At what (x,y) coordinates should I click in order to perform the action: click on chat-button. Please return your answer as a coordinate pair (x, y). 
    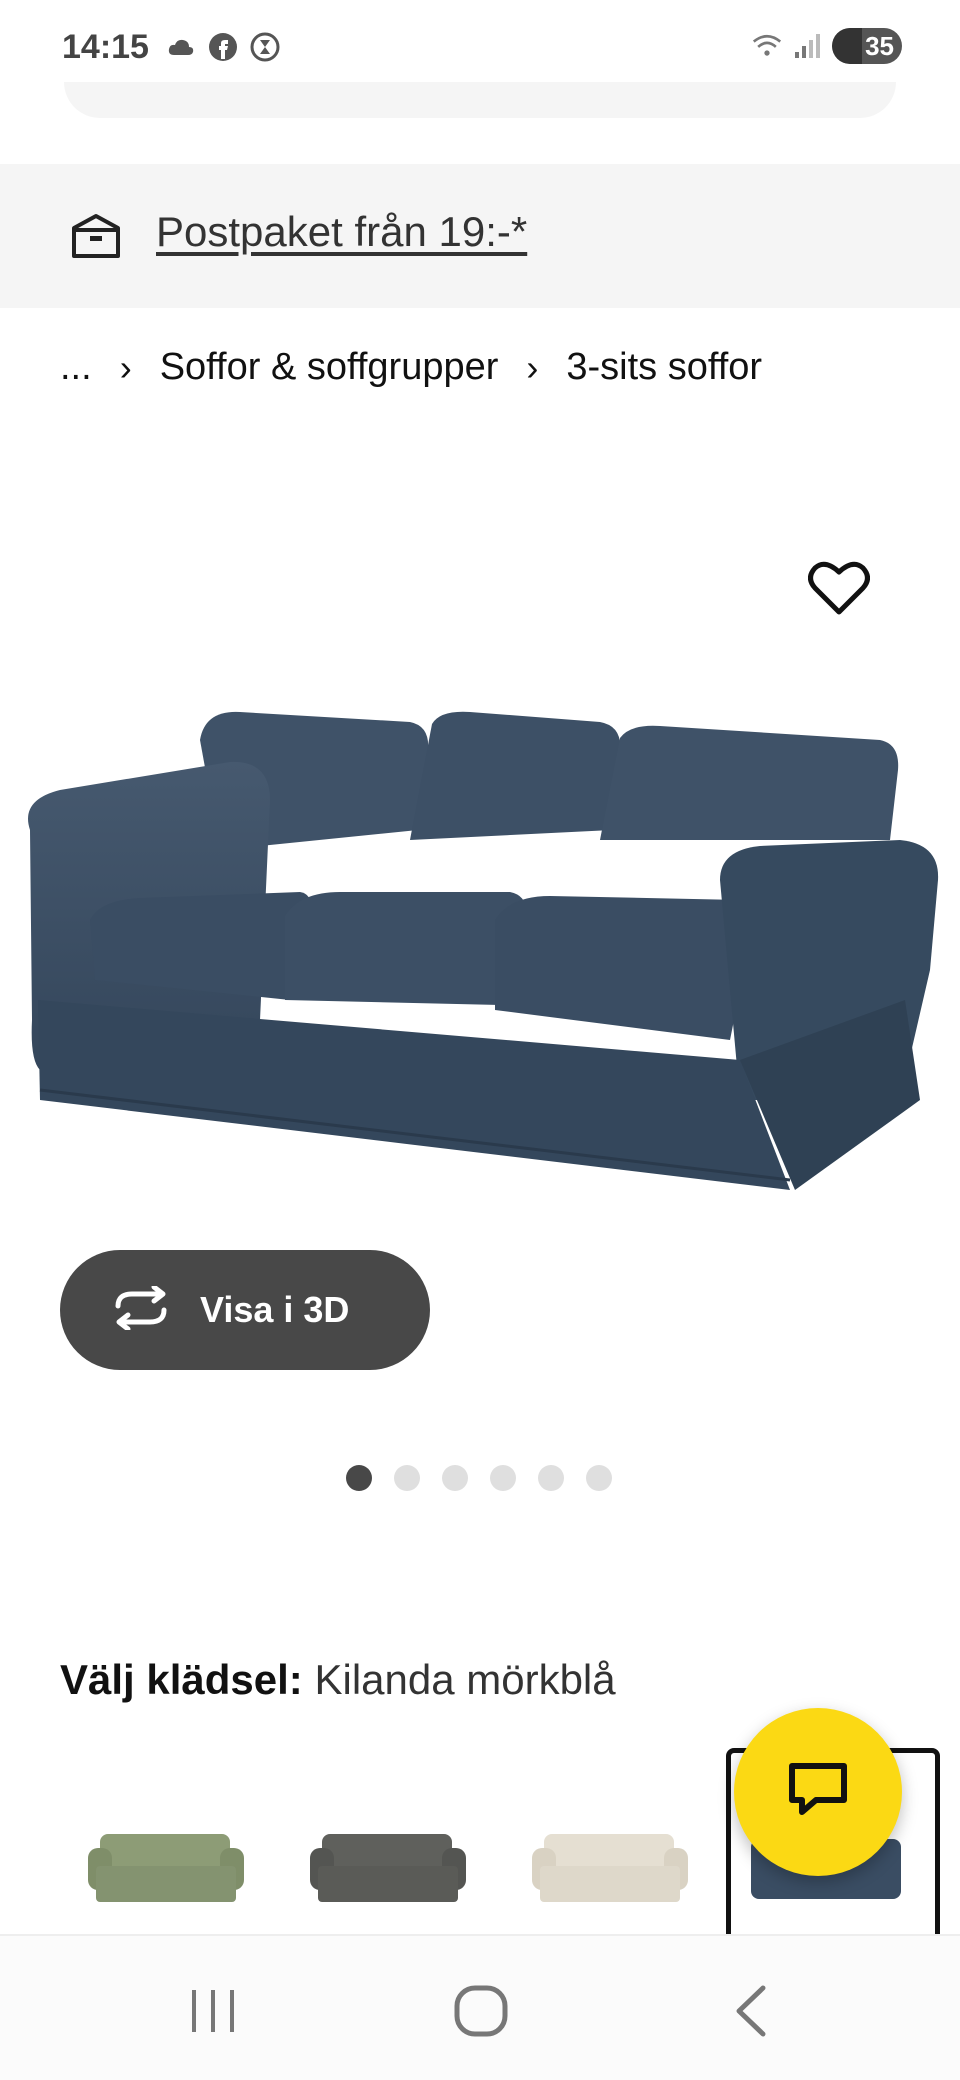
    Looking at the image, I should click on (818, 1792).